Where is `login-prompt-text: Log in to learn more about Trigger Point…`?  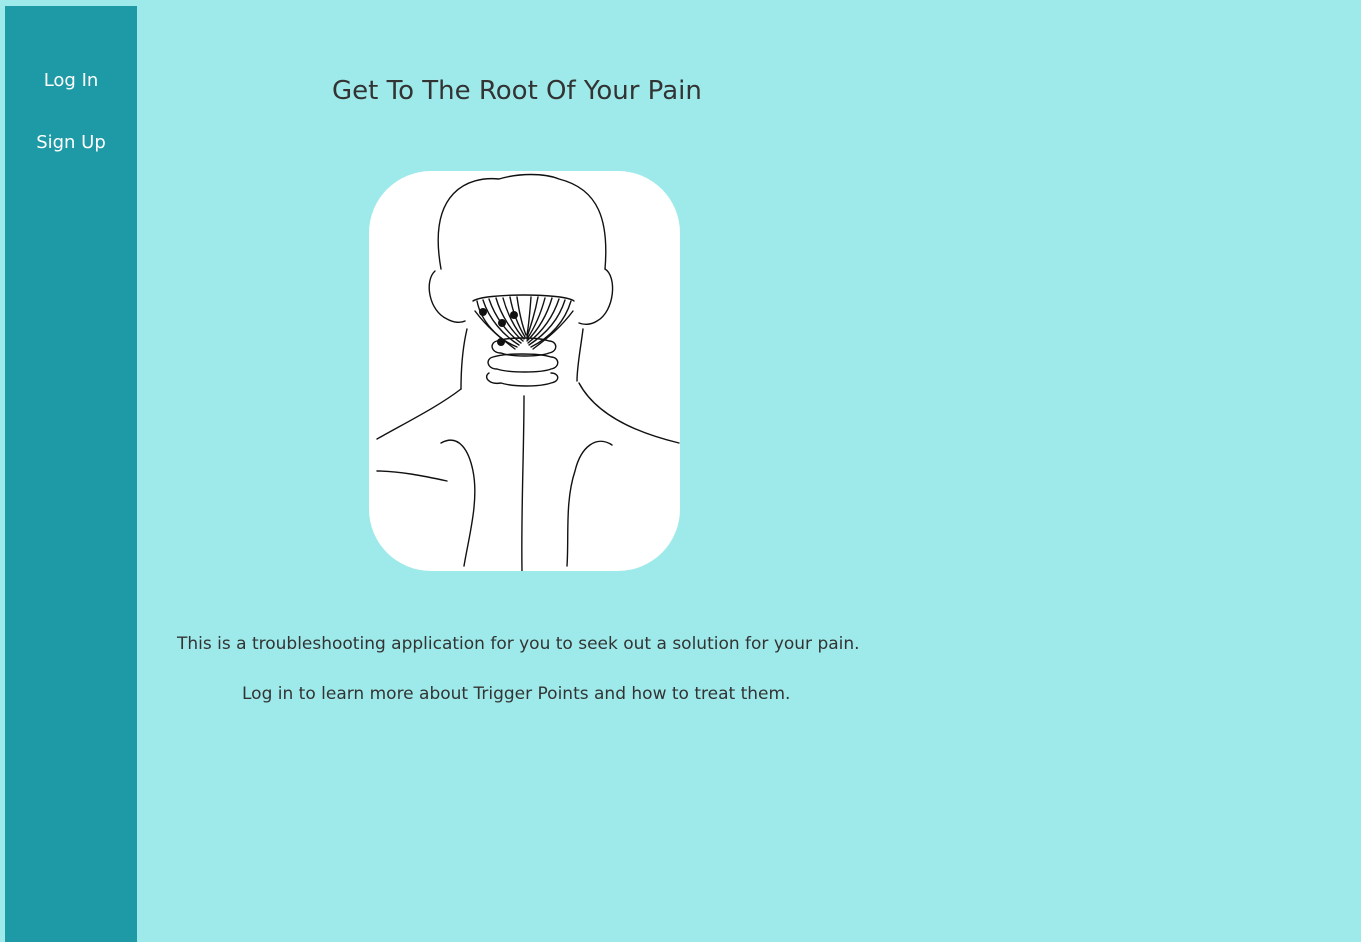
login-prompt-text: Log in to learn more about Trigger Point… is located at coordinates (516, 694).